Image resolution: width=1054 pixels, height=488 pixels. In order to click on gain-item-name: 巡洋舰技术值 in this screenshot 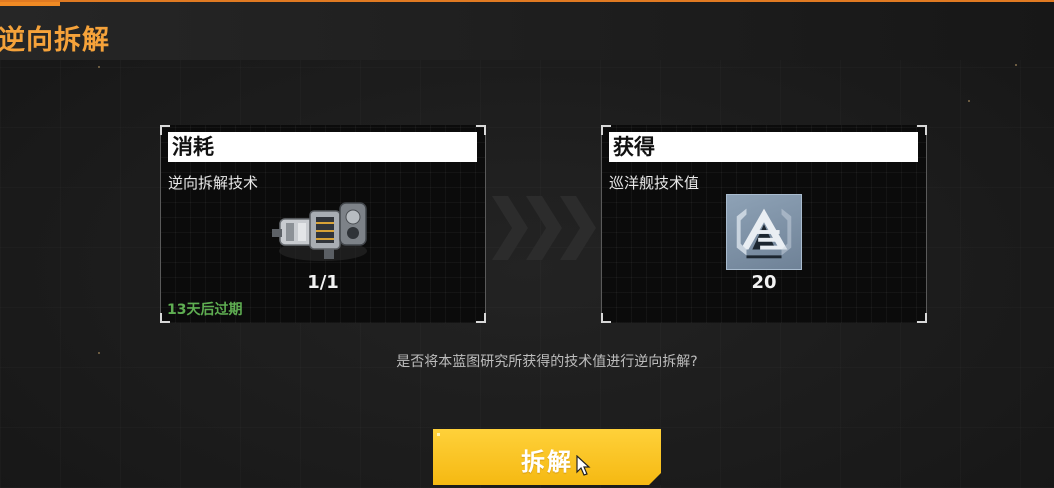, I will do `click(654, 183)`.